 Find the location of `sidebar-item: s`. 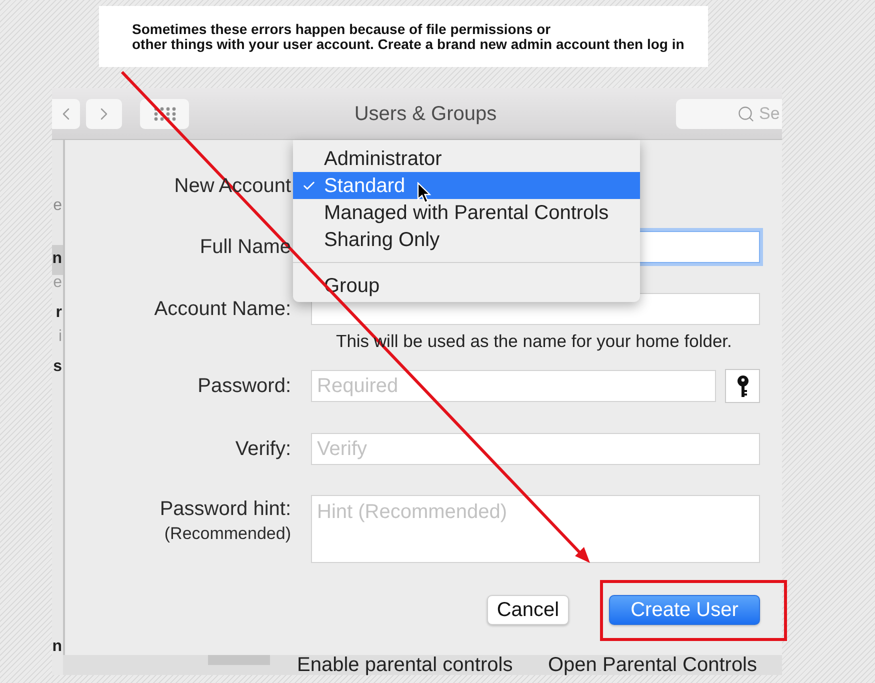

sidebar-item: s is located at coordinates (57, 368).